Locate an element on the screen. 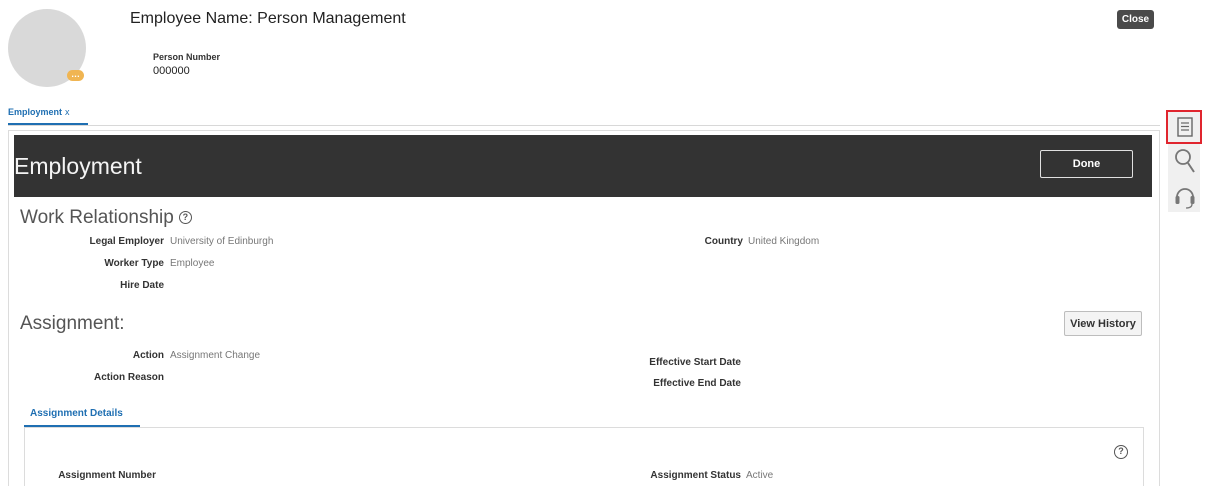  employee-name: Employee Name: Person Management is located at coordinates (268, 19).